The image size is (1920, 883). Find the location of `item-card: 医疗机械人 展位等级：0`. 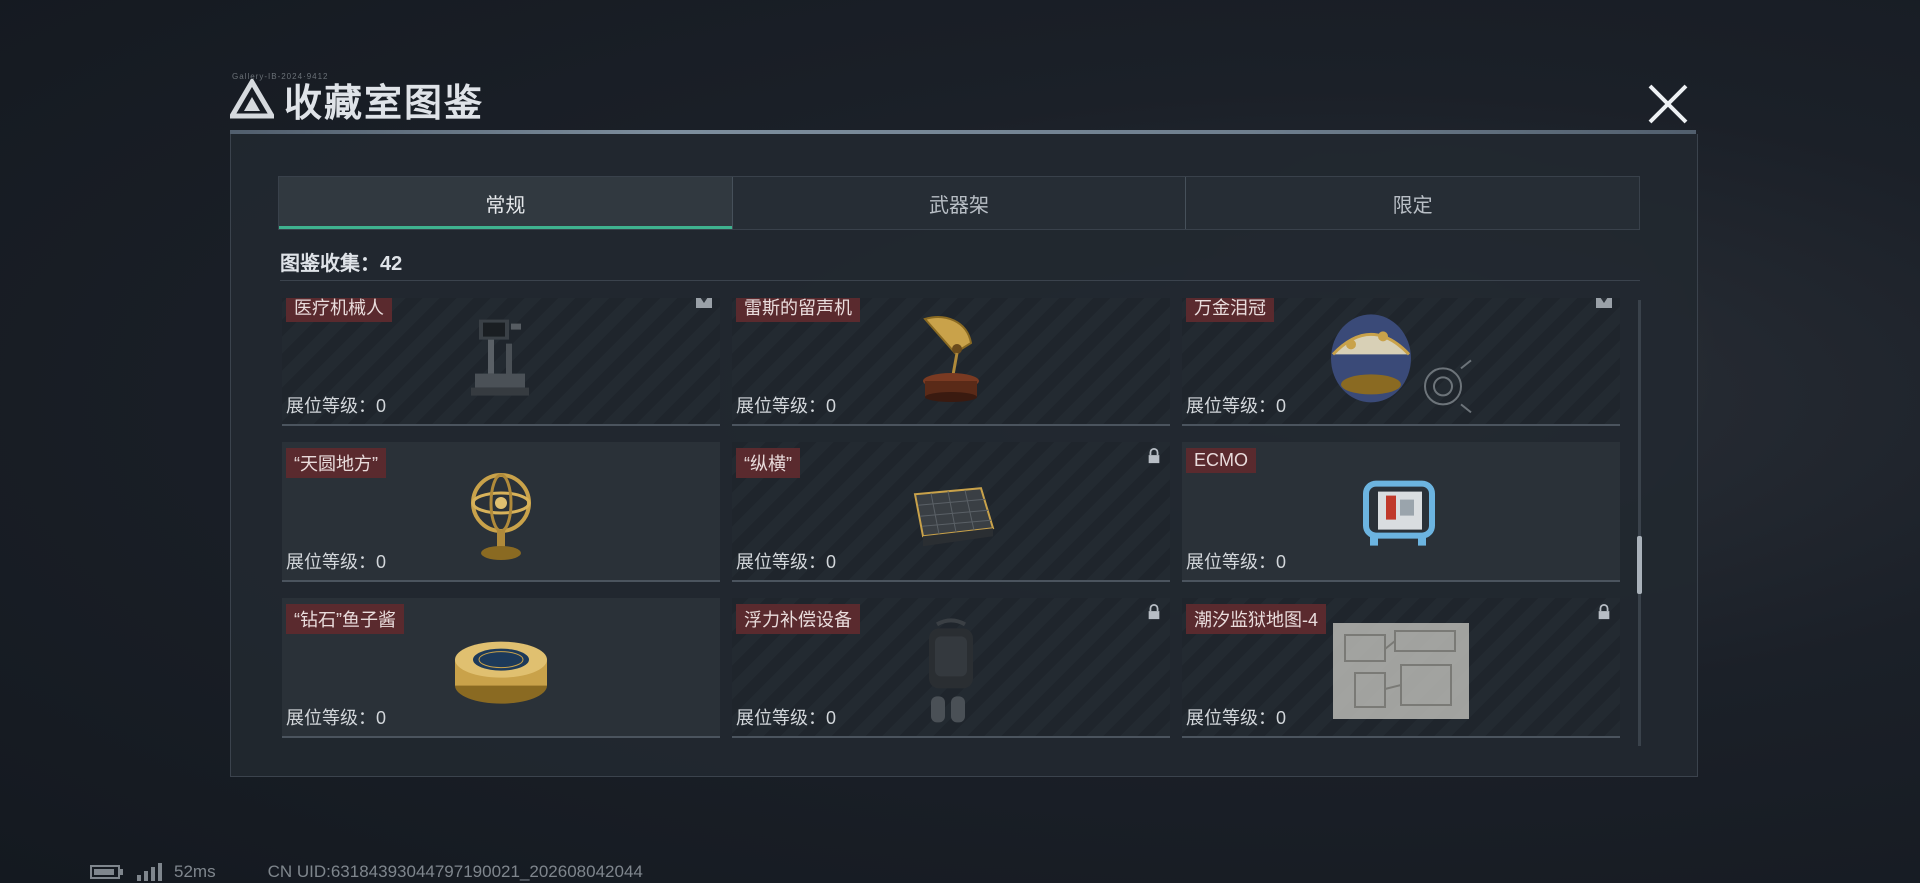

item-card: 医疗机械人 展位等级：0 is located at coordinates (501, 362).